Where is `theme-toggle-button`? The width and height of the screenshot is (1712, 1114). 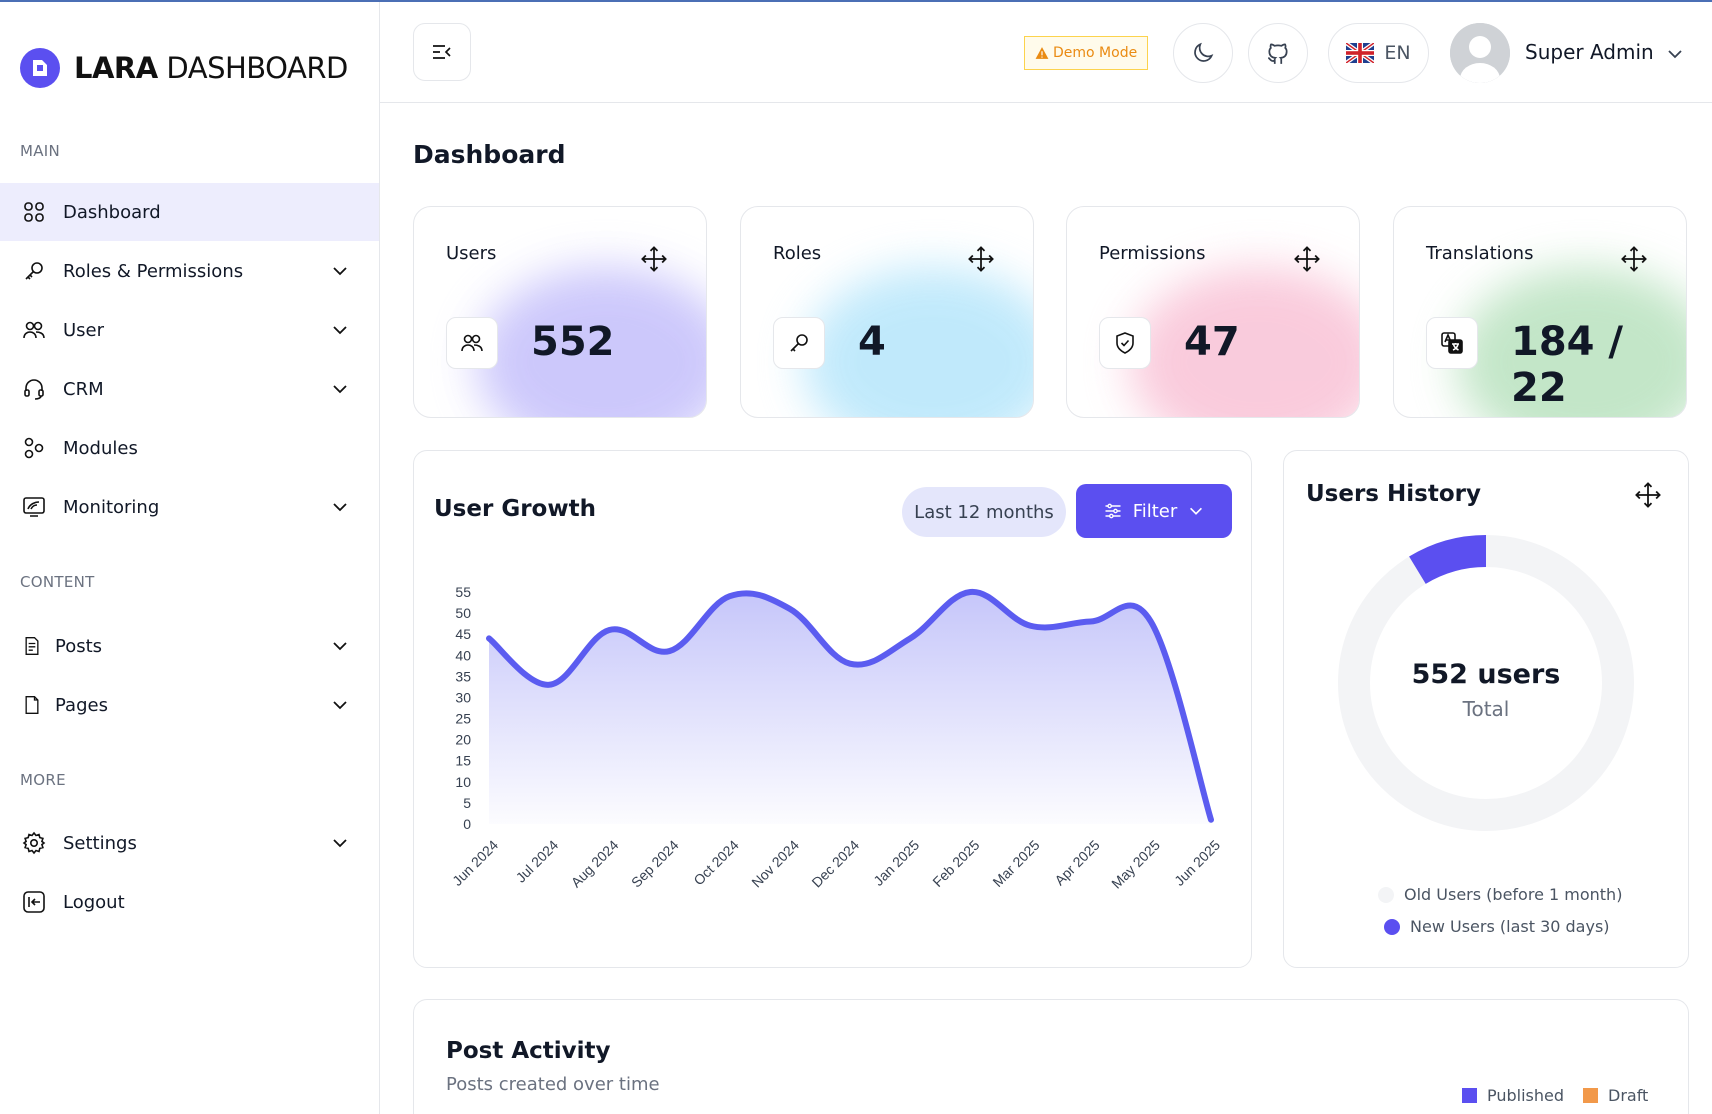 theme-toggle-button is located at coordinates (1203, 53).